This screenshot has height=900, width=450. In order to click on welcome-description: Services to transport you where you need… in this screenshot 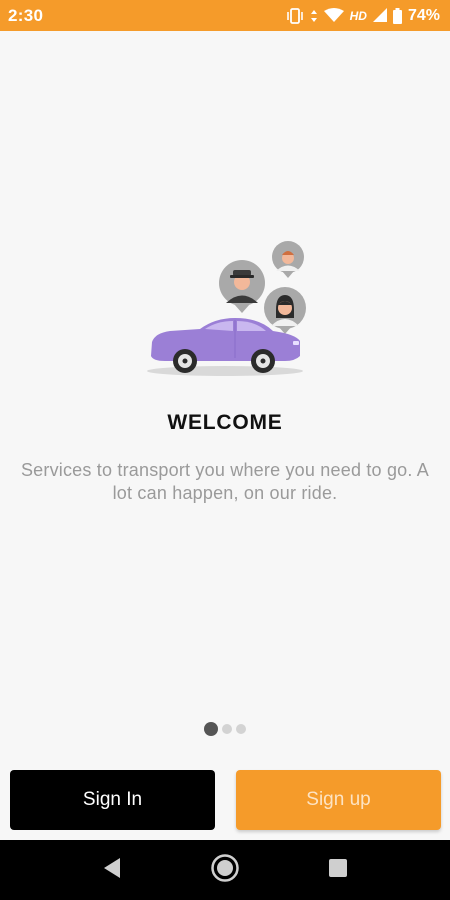, I will do `click(225, 481)`.